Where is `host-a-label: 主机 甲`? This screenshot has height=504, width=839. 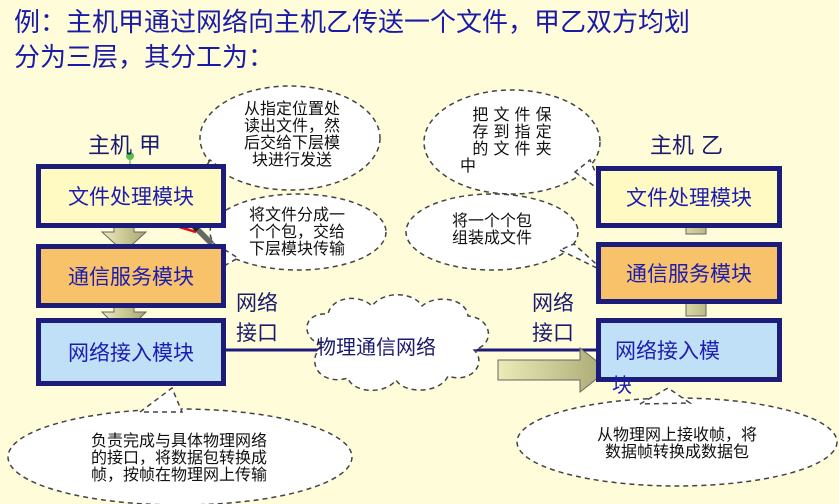 host-a-label: 主机 甲 is located at coordinates (124, 146).